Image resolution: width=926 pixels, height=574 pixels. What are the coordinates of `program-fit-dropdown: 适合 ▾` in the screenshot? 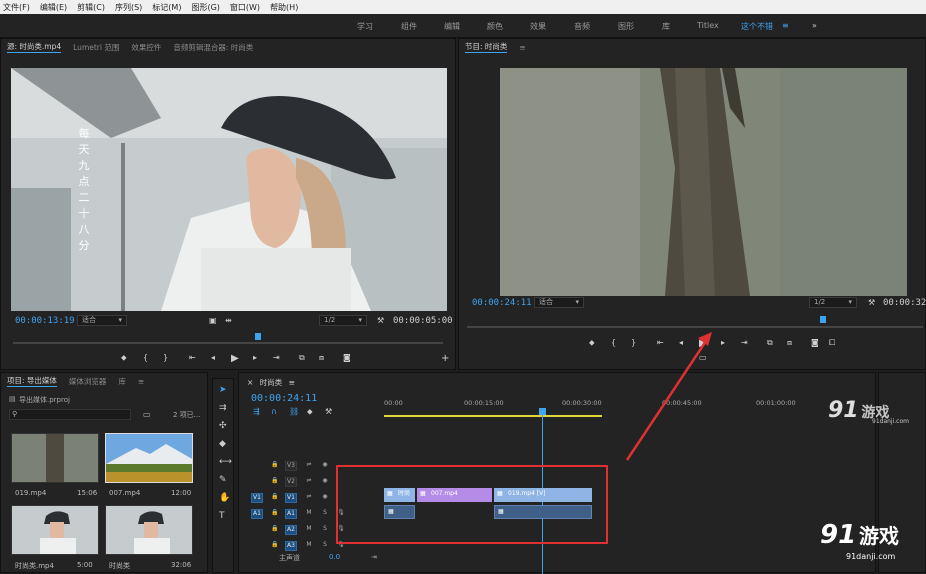 It's located at (559, 302).